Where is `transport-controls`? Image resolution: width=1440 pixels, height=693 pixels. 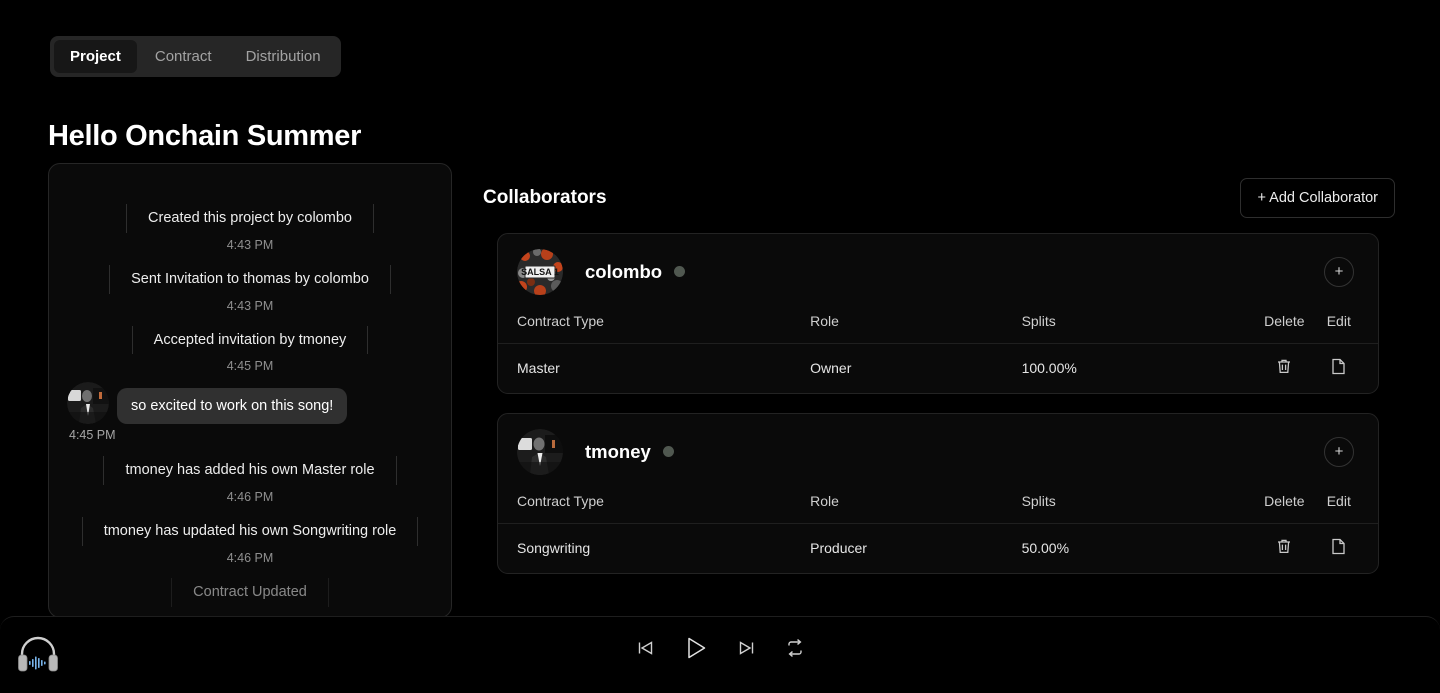 transport-controls is located at coordinates (720, 648).